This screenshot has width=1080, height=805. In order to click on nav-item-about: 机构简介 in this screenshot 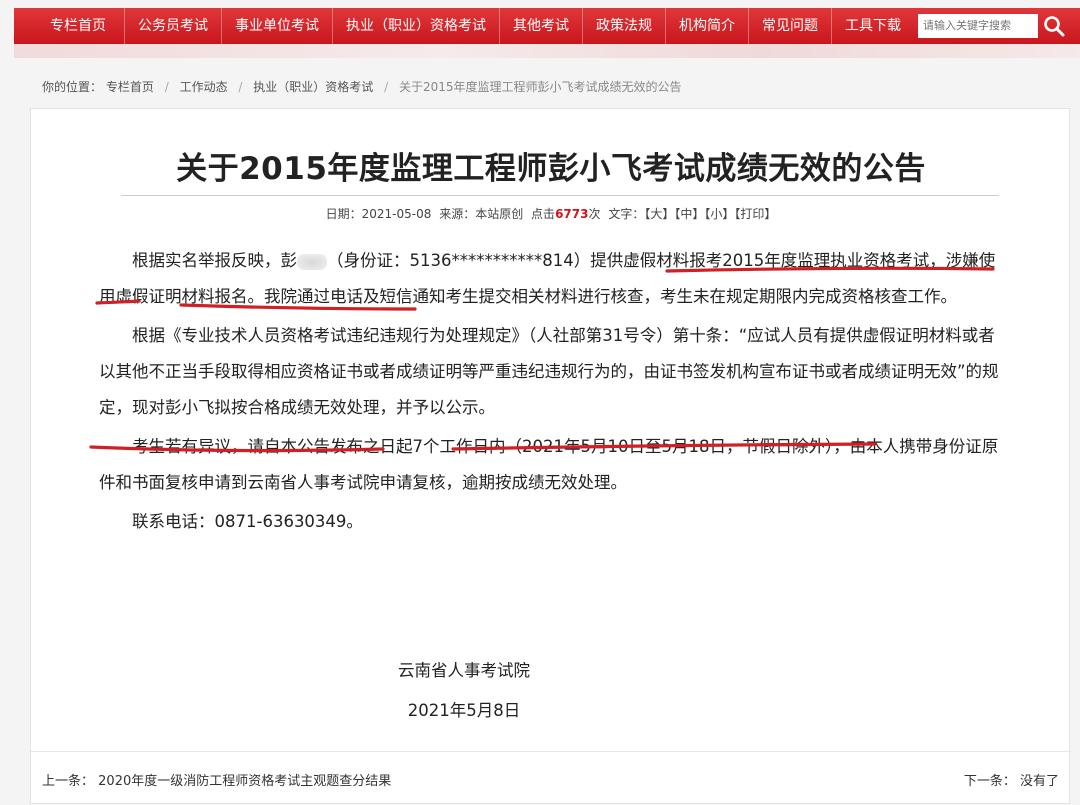, I will do `click(707, 26)`.